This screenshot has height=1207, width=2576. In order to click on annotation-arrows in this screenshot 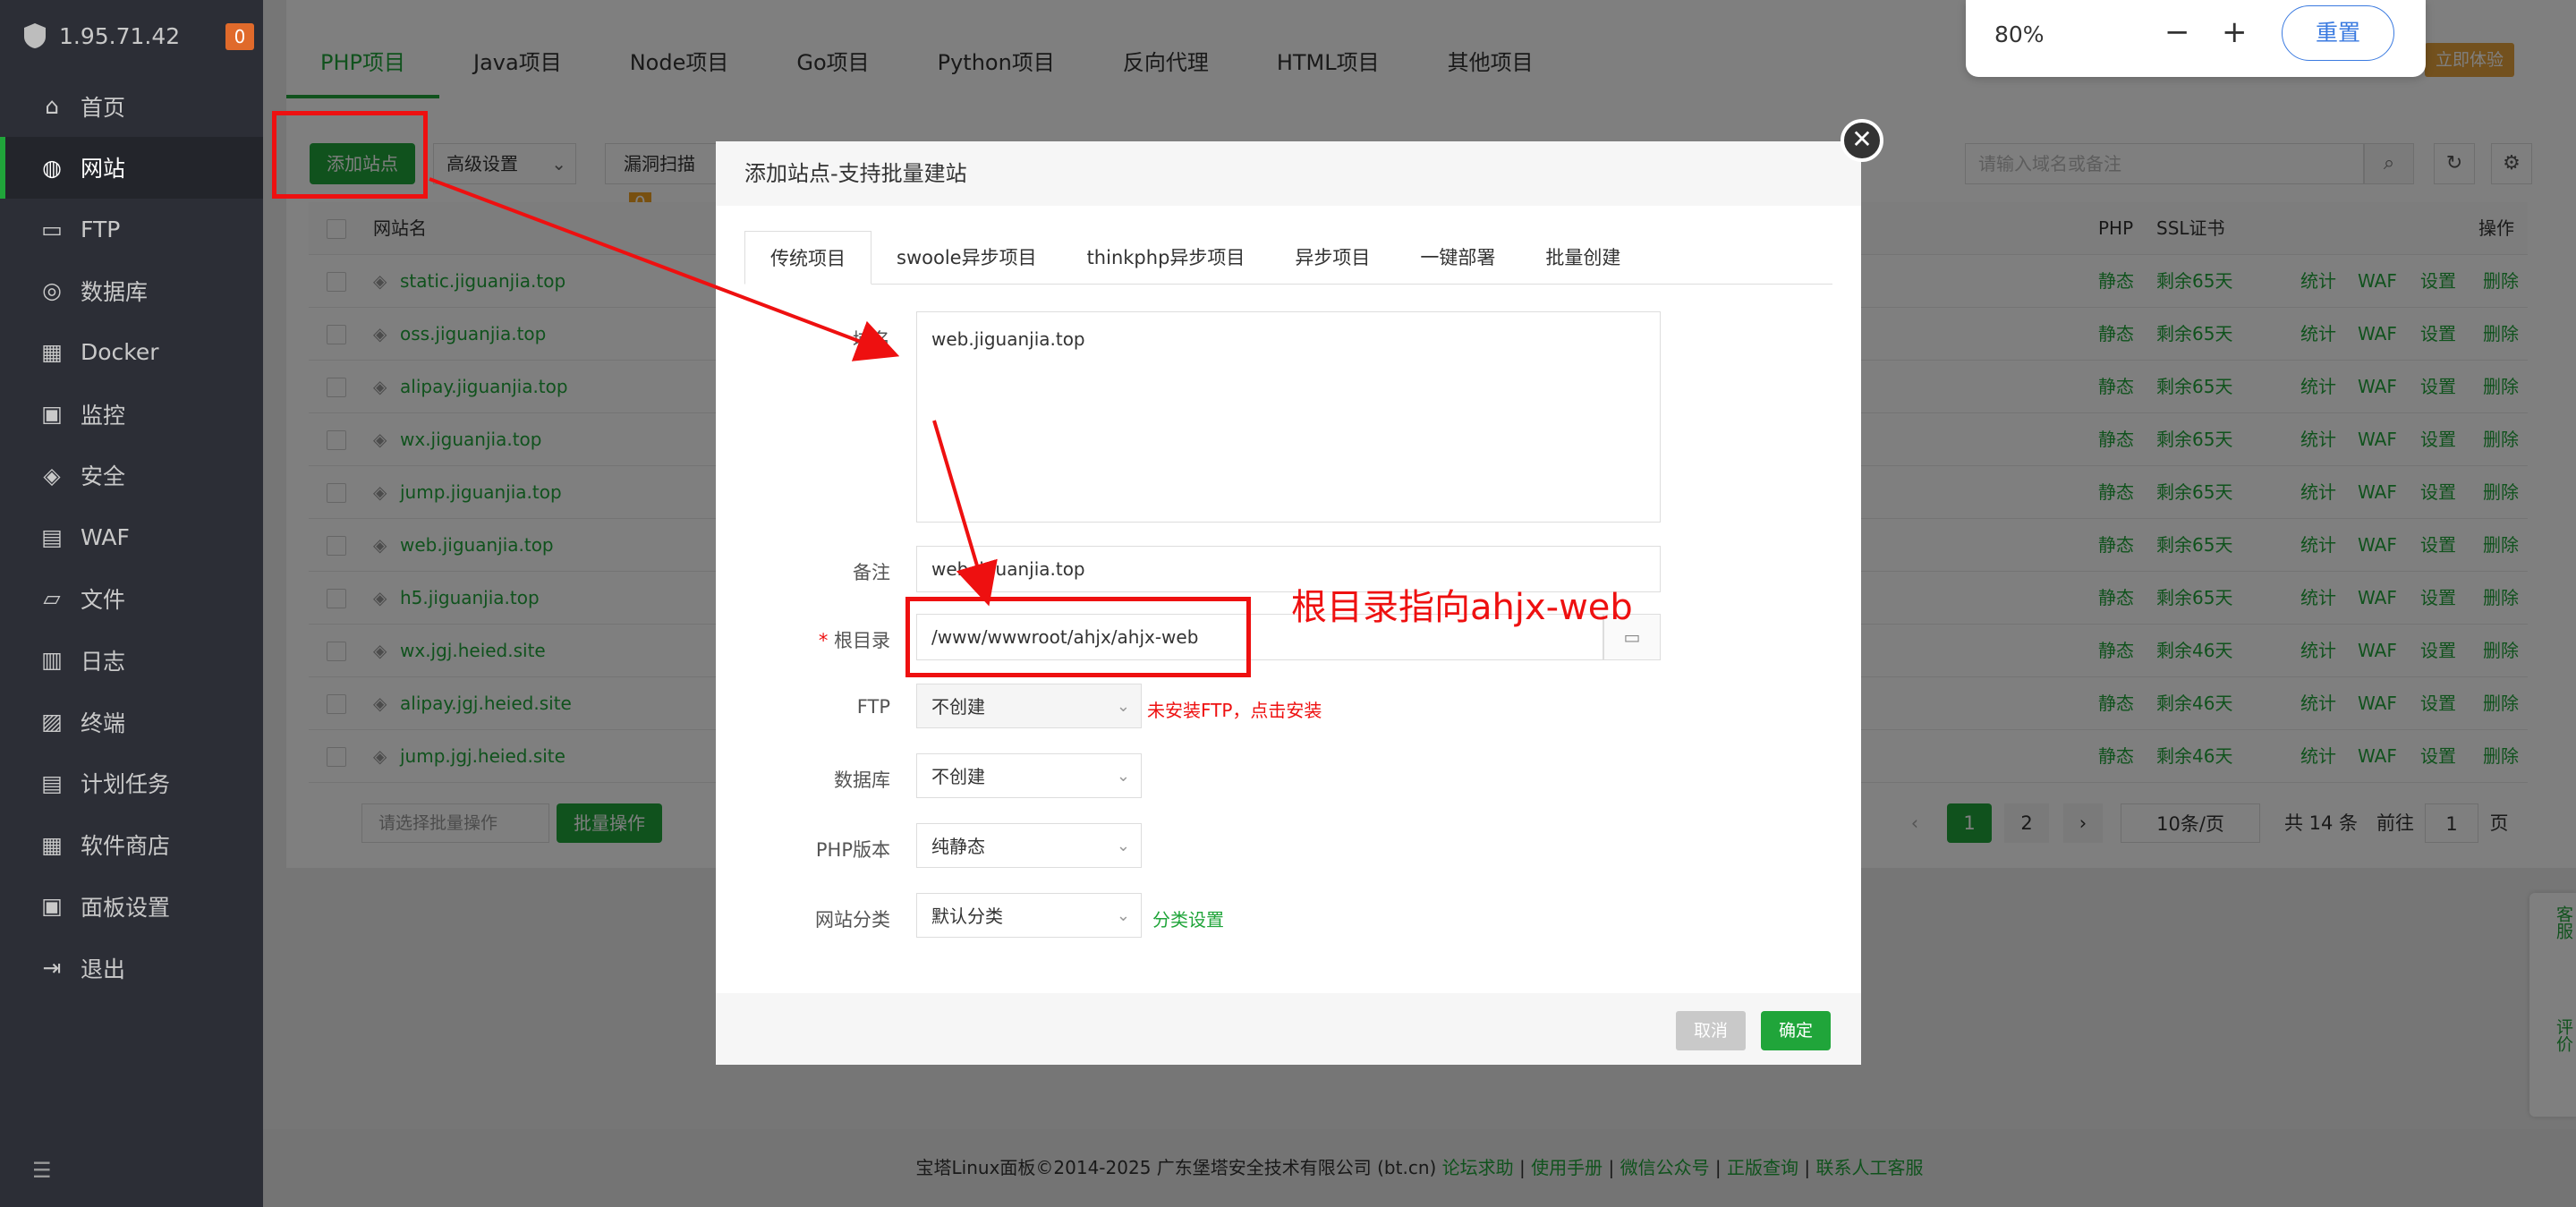, I will do `click(713, 392)`.